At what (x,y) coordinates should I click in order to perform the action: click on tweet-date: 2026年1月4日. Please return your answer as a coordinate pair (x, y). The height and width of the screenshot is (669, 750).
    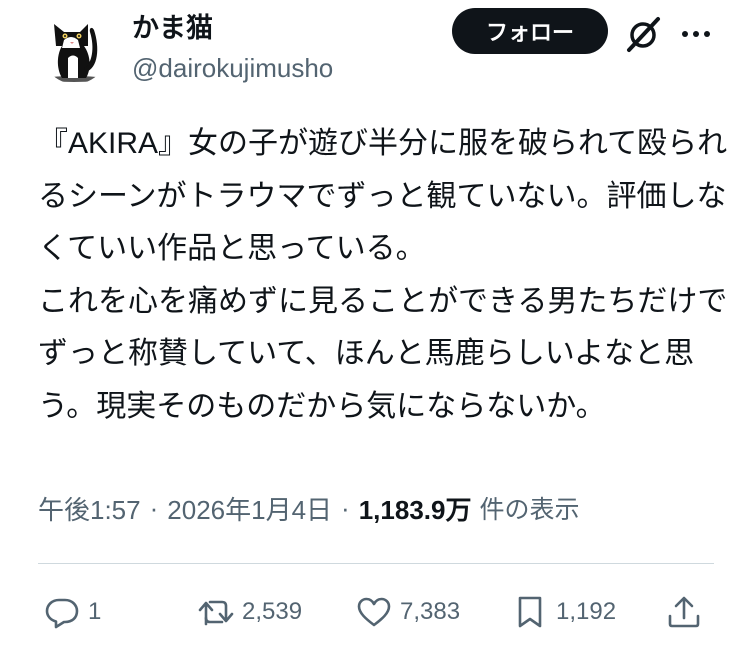
    Looking at the image, I should click on (249, 508).